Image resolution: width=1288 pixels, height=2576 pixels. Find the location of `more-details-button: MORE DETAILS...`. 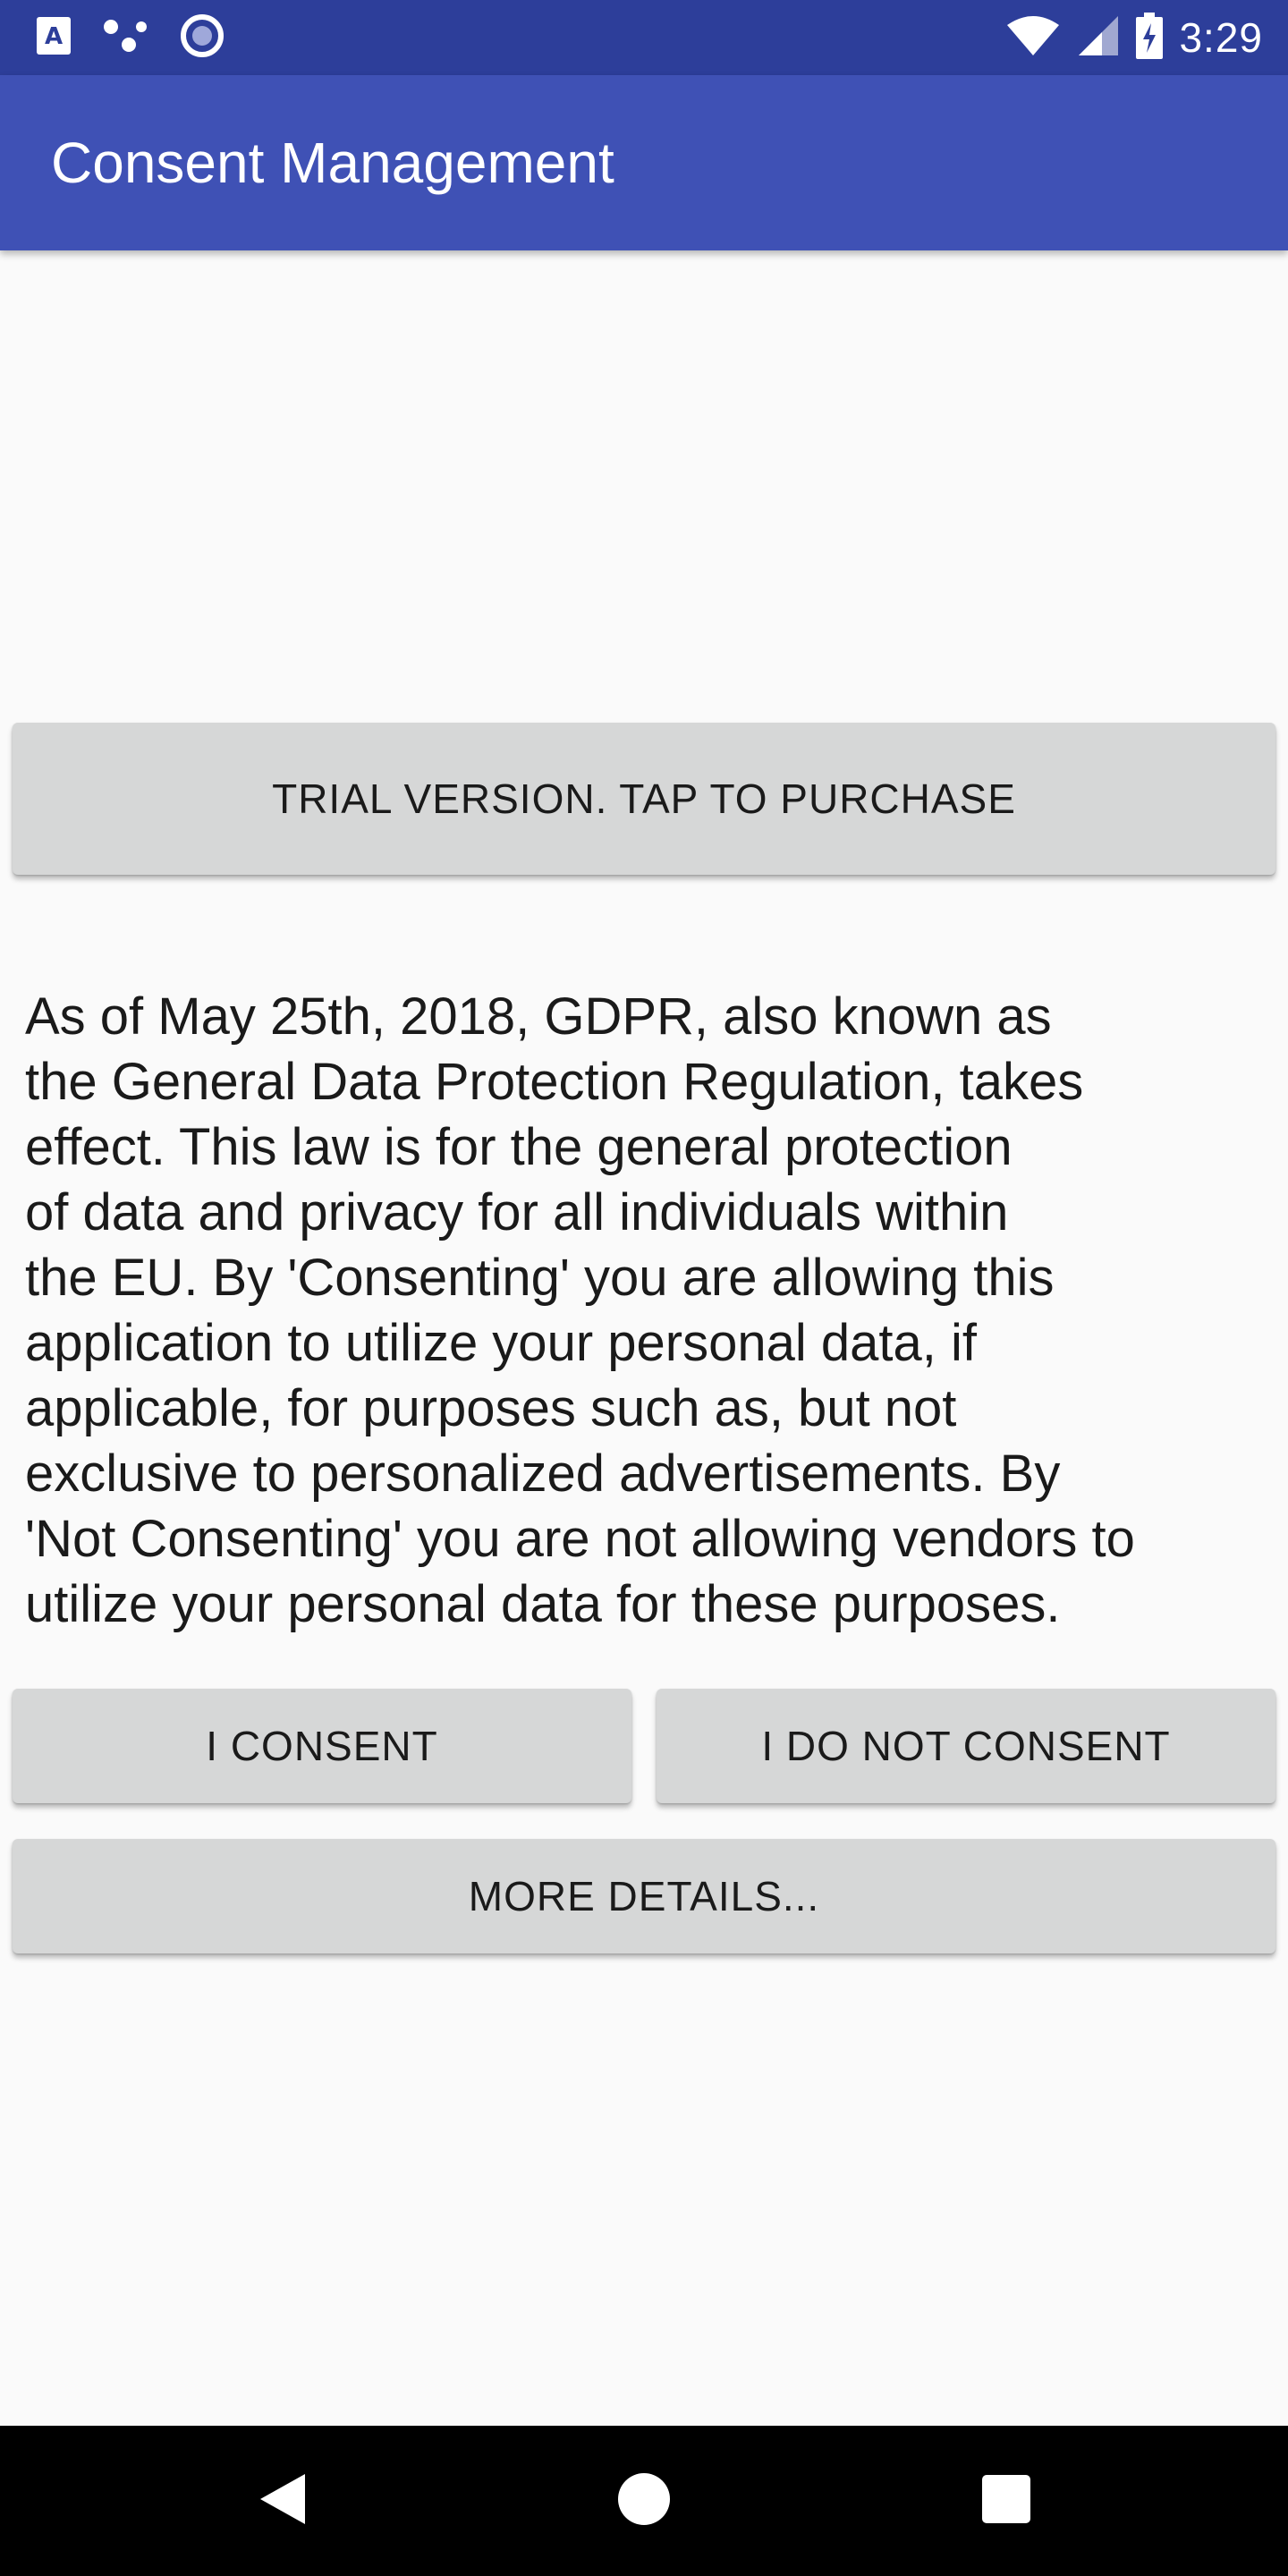

more-details-button: MORE DETAILS... is located at coordinates (644, 1896).